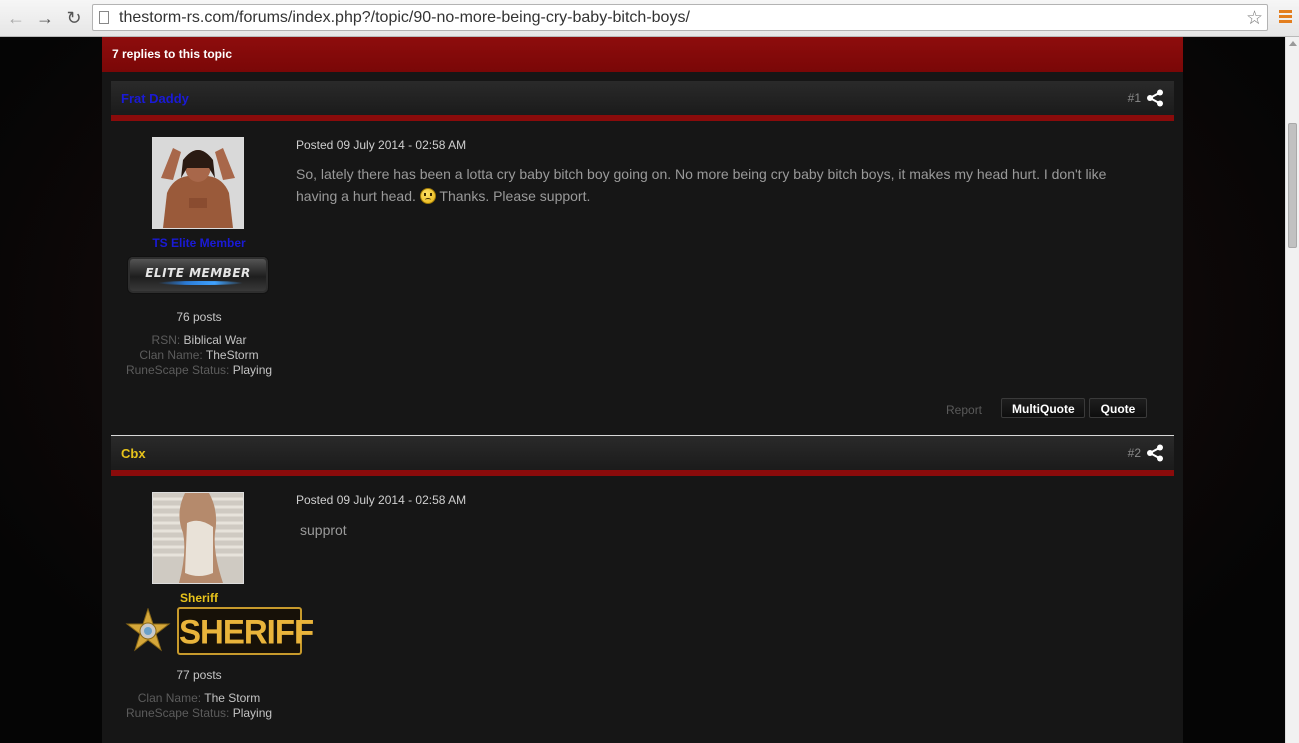  What do you see at coordinates (104, 17) in the screenshot?
I see `page-icon` at bounding box center [104, 17].